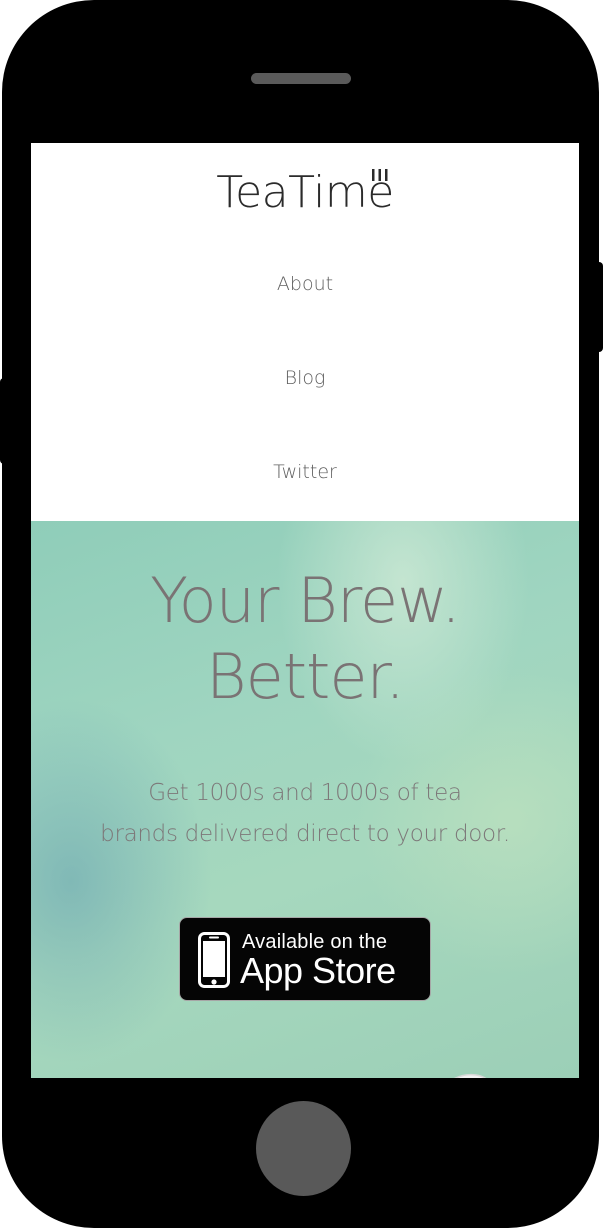 Image resolution: width=603 pixels, height=1228 pixels. I want to click on hero-device-image, so click(470, 1075).